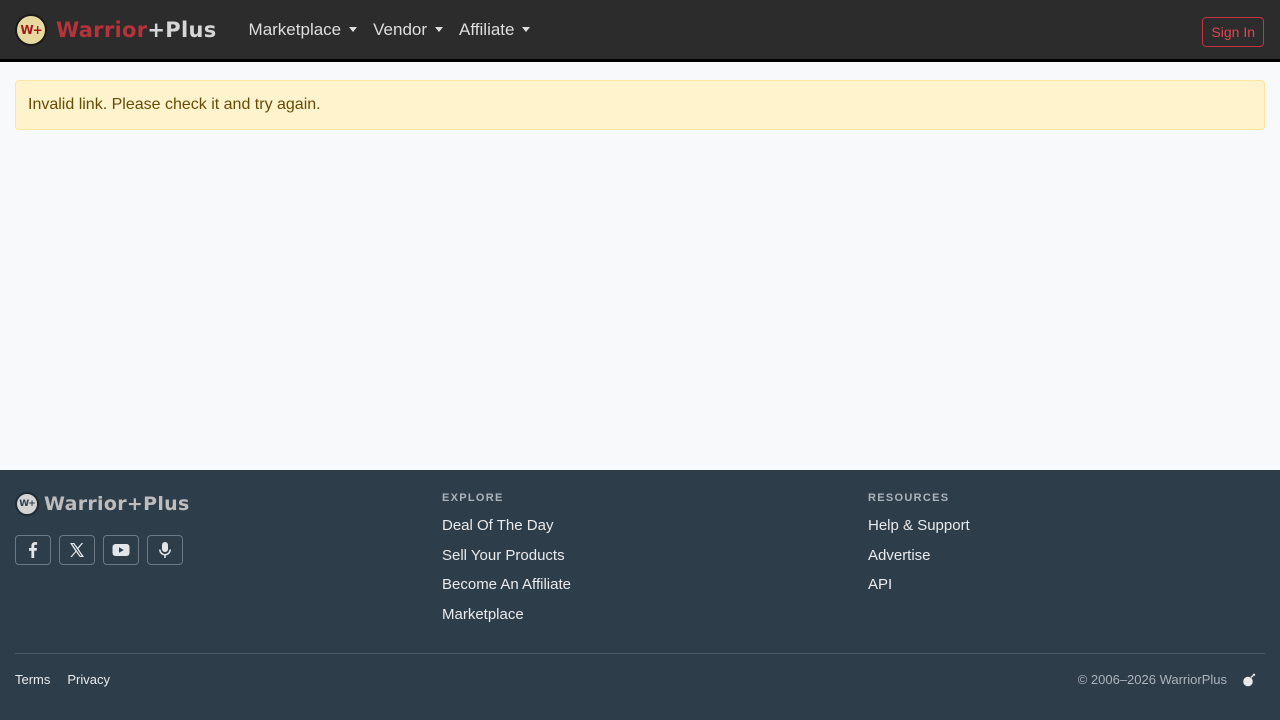 This screenshot has height=720, width=1280. Describe the element at coordinates (27, 504) in the screenshot. I see `footer-brand-badge-icon: W+` at that location.